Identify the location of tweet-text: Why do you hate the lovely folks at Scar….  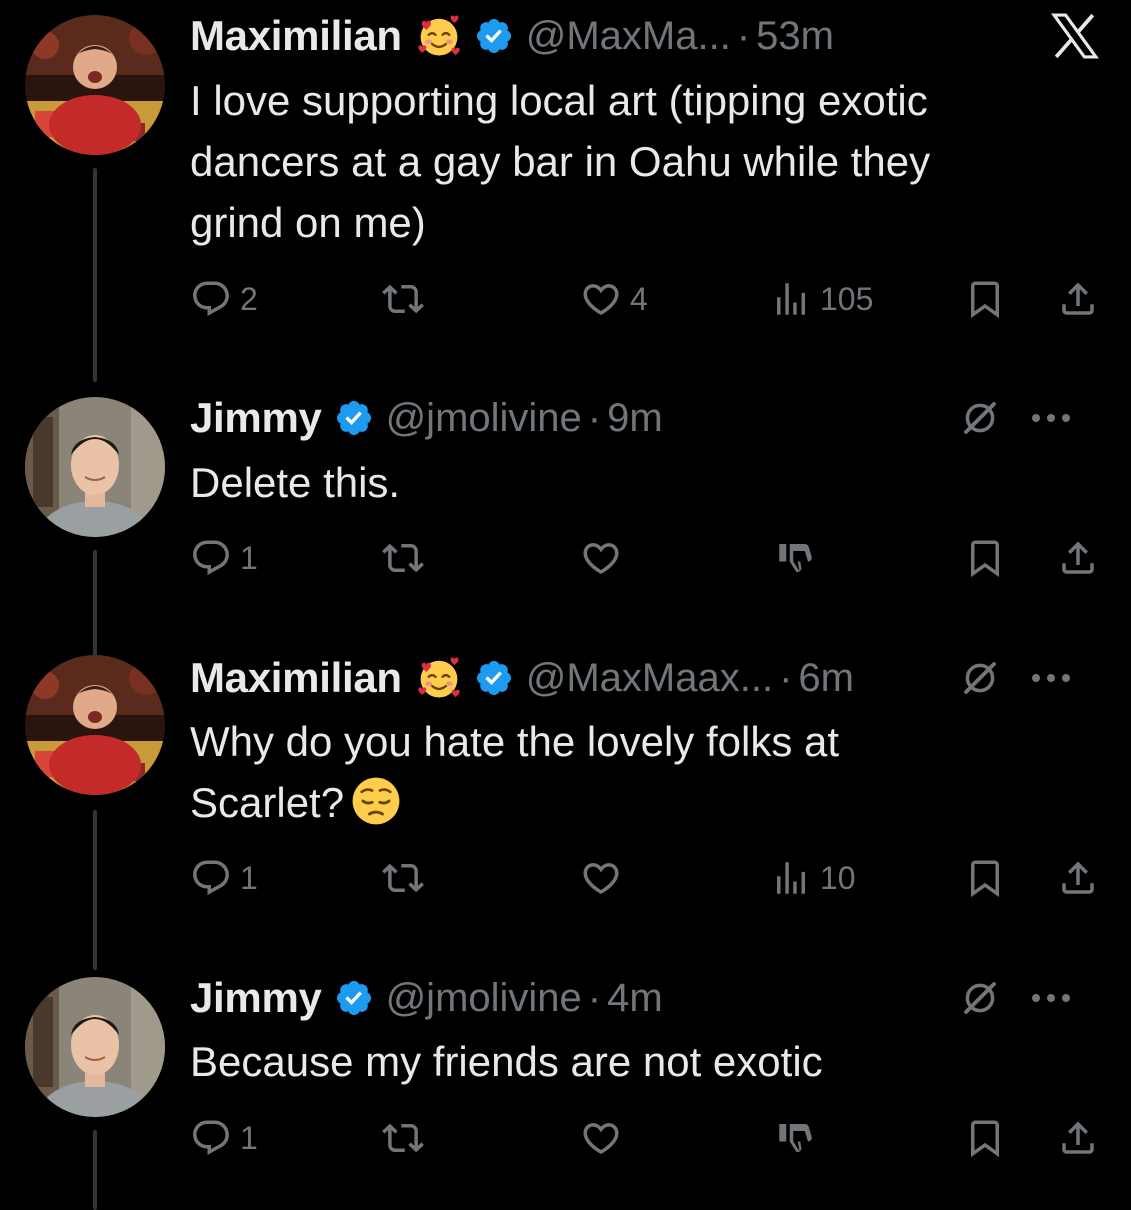
(630, 772).